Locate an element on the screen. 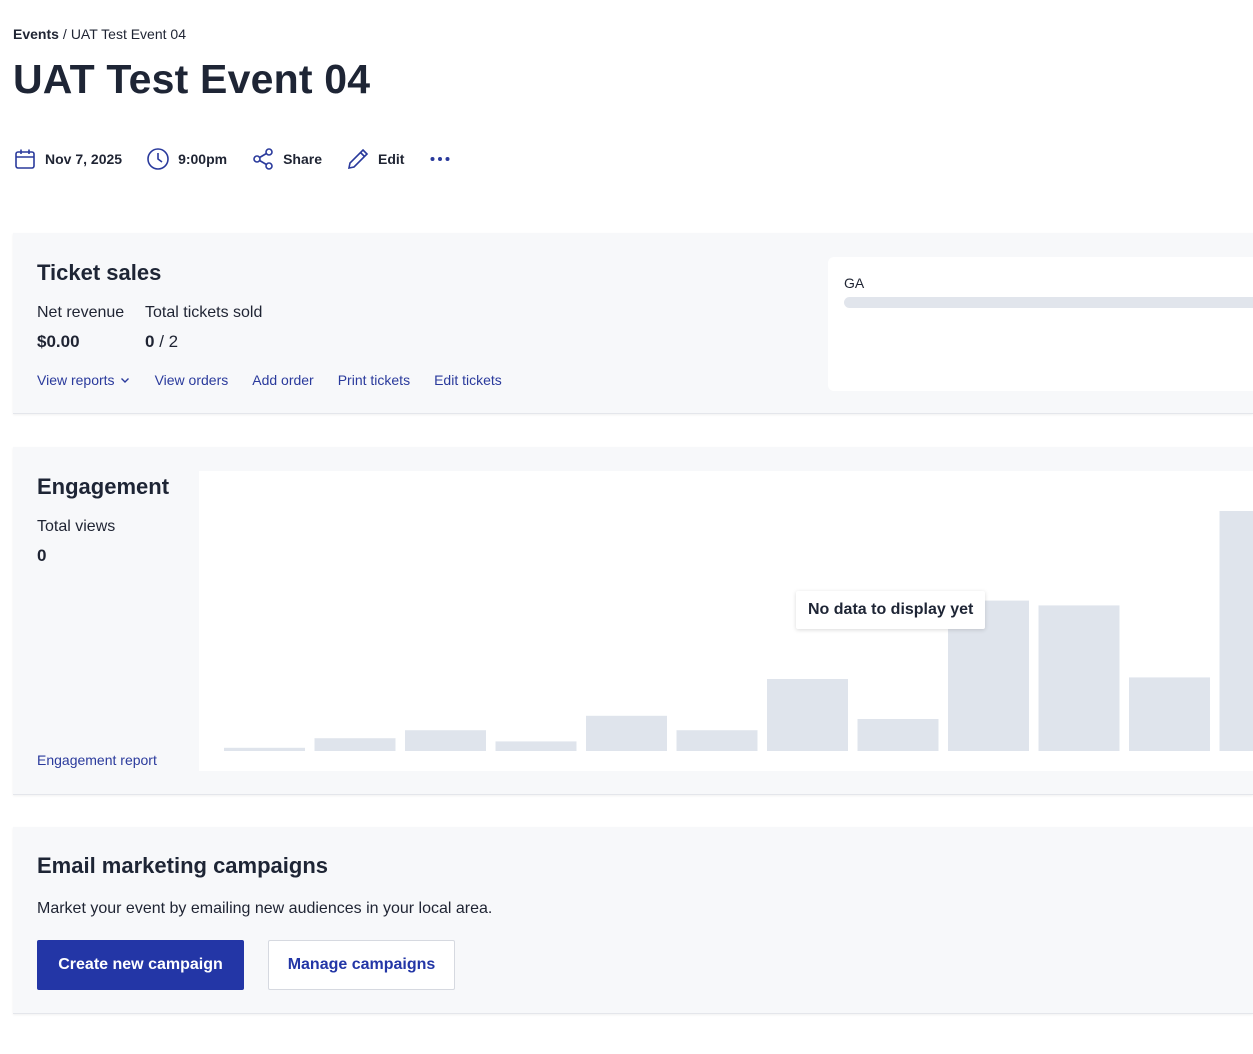  page-title: UAT Test Event 04 is located at coordinates (192, 79).